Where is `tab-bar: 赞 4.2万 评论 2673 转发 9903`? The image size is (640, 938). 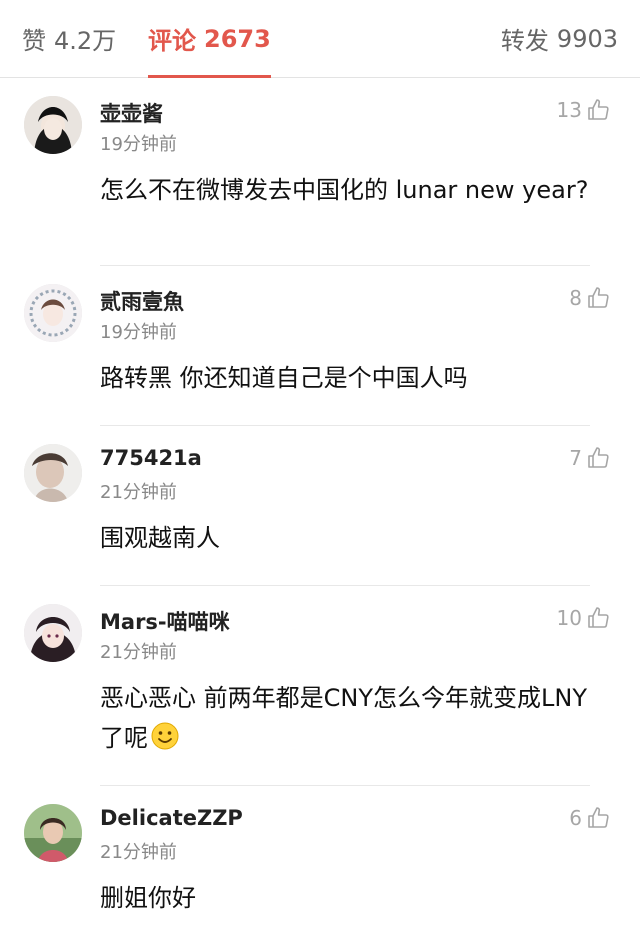
tab-bar: 赞 4.2万 评论 2673 转发 9903 is located at coordinates (320, 39).